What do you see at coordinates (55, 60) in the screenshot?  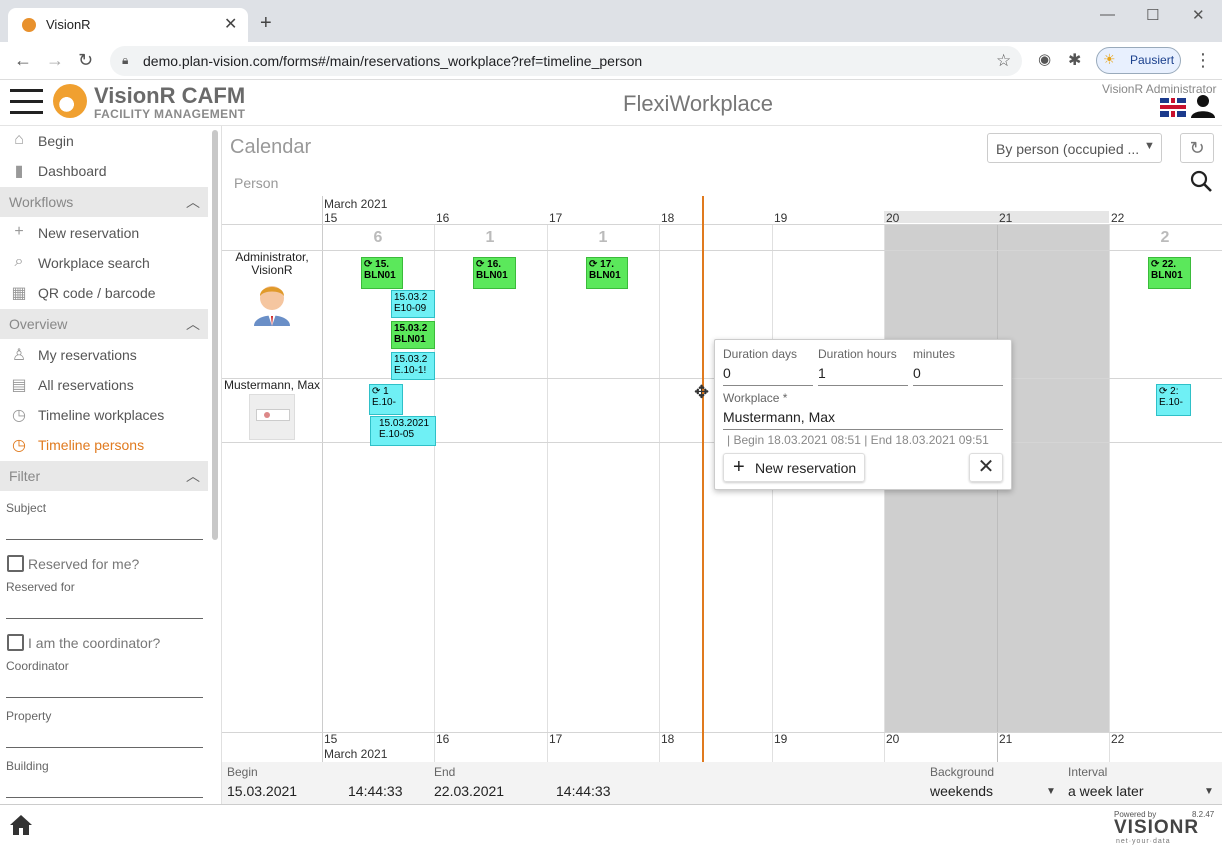 I see `forward-arrow-icon: →` at bounding box center [55, 60].